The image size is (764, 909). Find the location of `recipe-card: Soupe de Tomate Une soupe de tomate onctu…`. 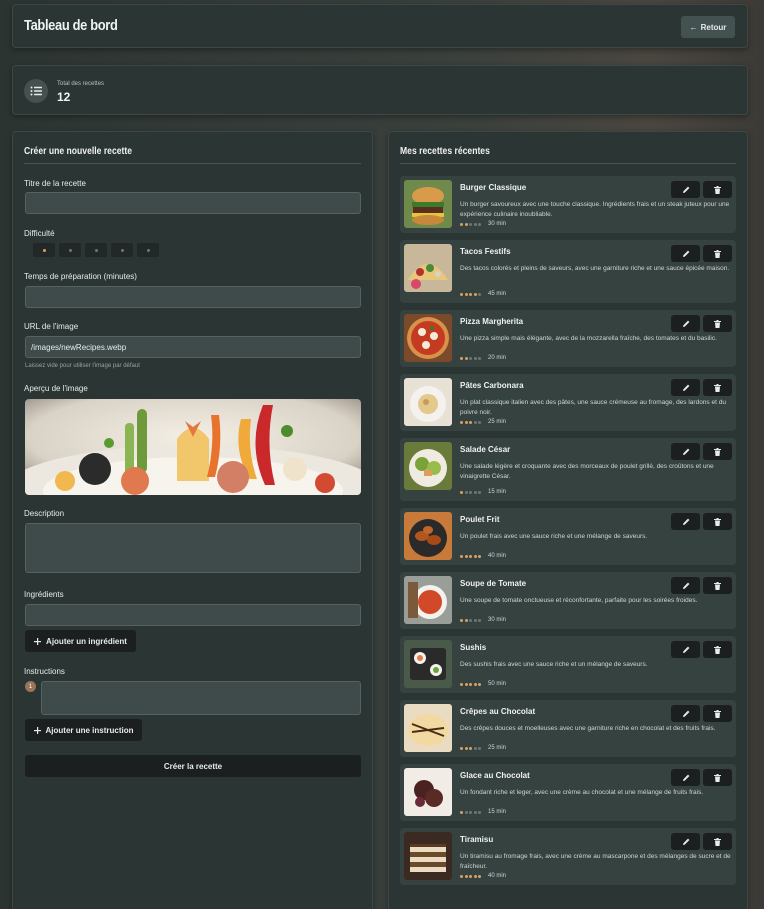

recipe-card: Soupe de Tomate Une soupe de tomate onctu… is located at coordinates (568, 600).